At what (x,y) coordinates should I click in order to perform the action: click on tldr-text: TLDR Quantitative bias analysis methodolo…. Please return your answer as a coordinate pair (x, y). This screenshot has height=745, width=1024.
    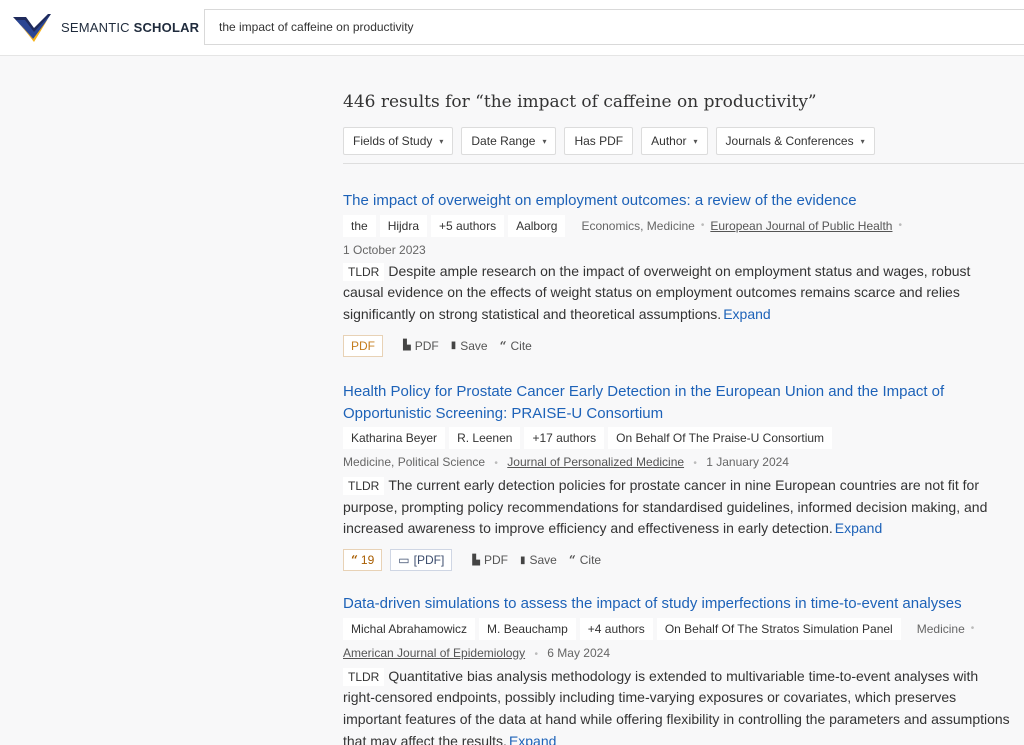
    Looking at the image, I should click on (678, 705).